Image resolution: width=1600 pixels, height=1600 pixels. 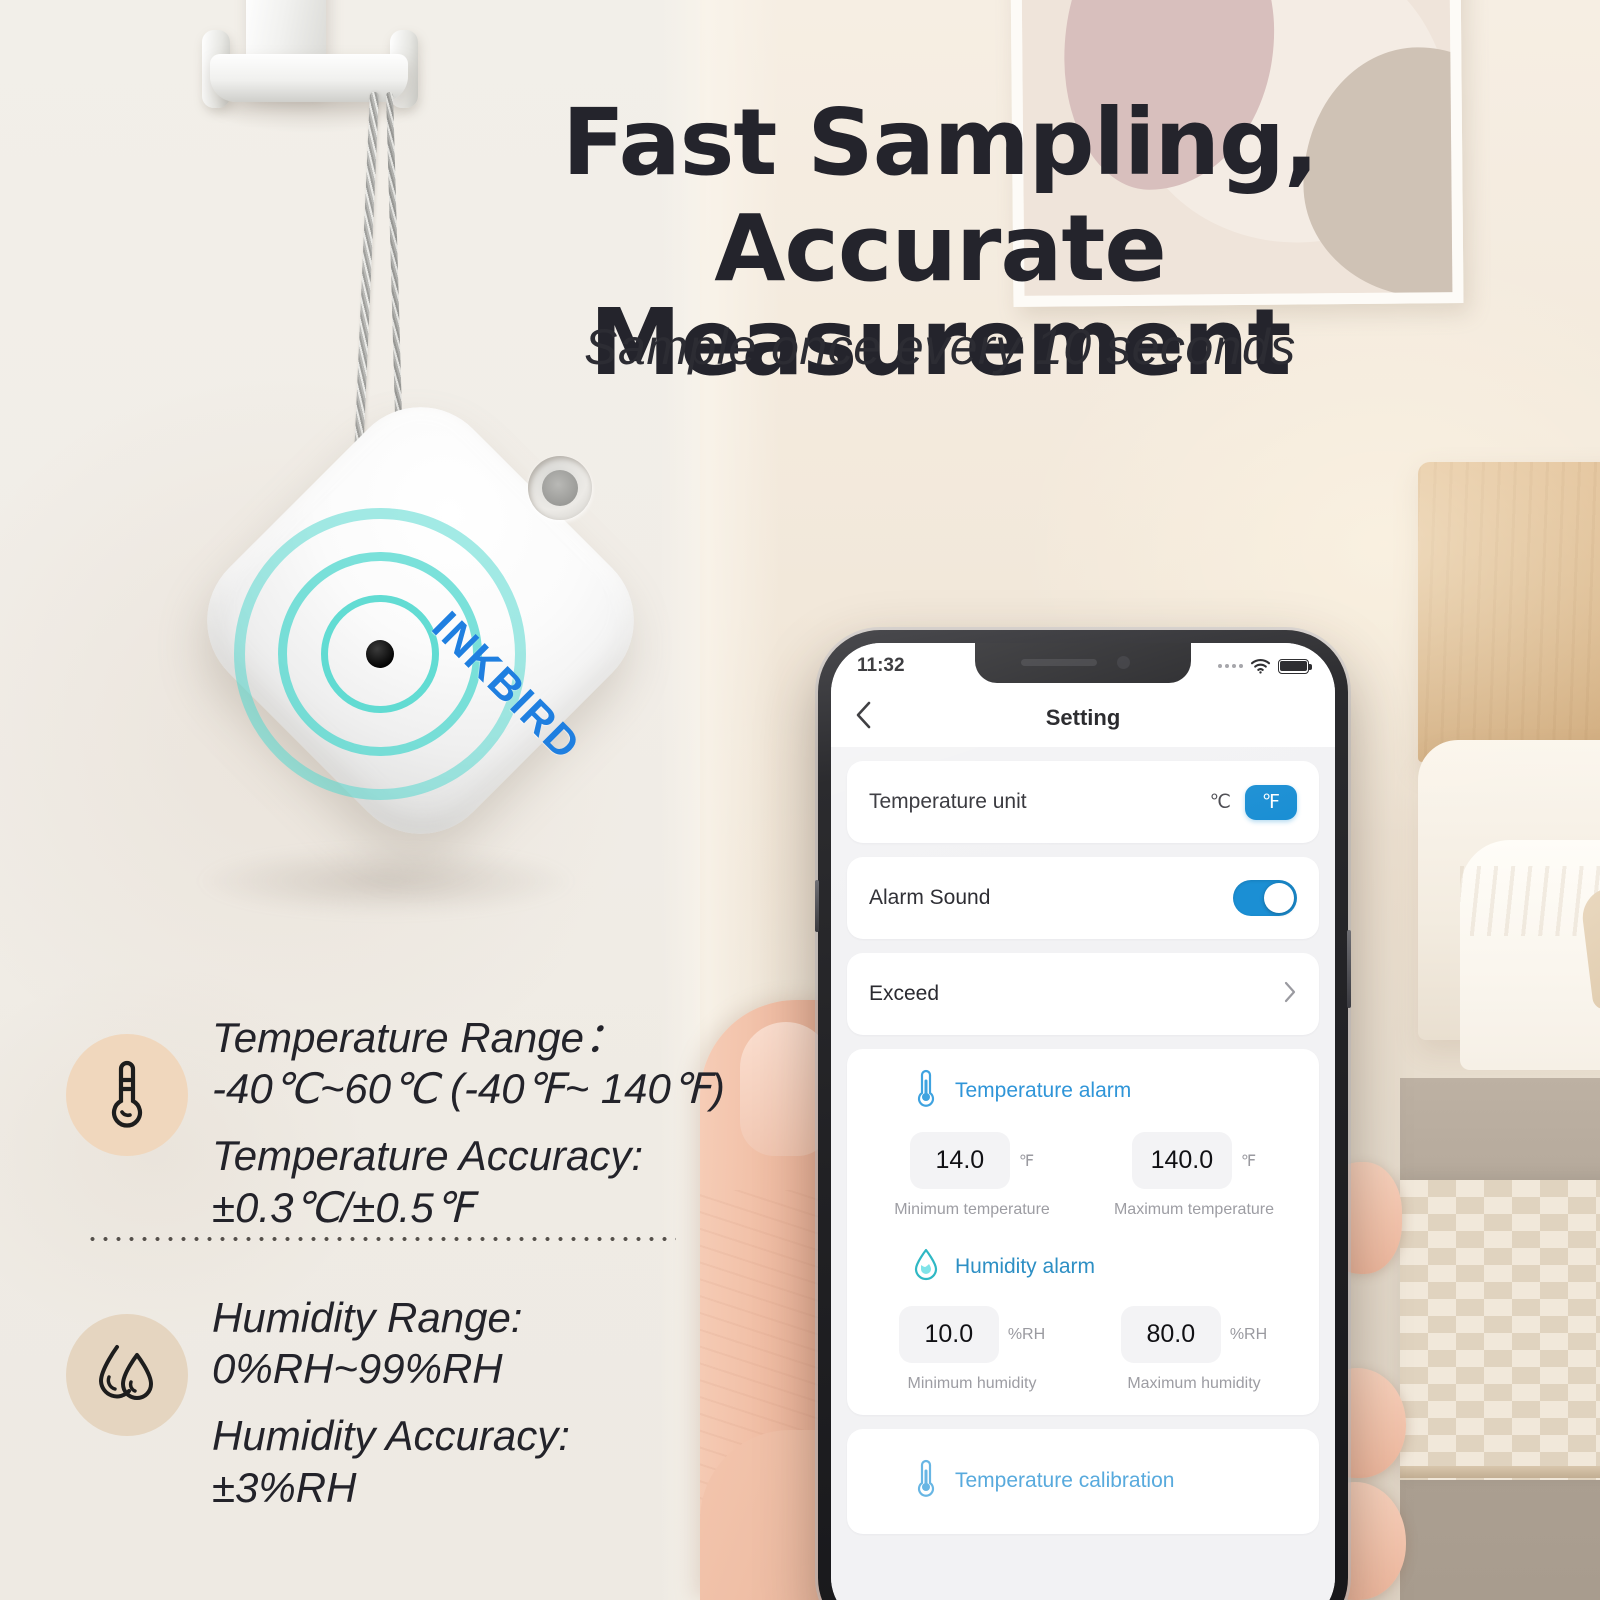 I want to click on blanket, so click(x=1530, y=955).